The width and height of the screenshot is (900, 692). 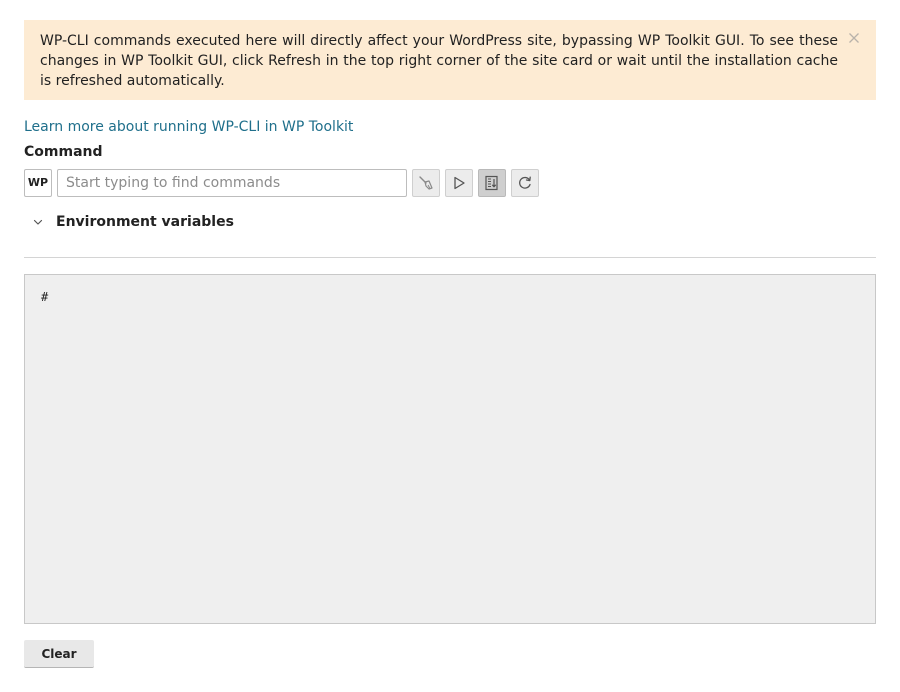 What do you see at coordinates (450, 257) in the screenshot?
I see `section-divider` at bounding box center [450, 257].